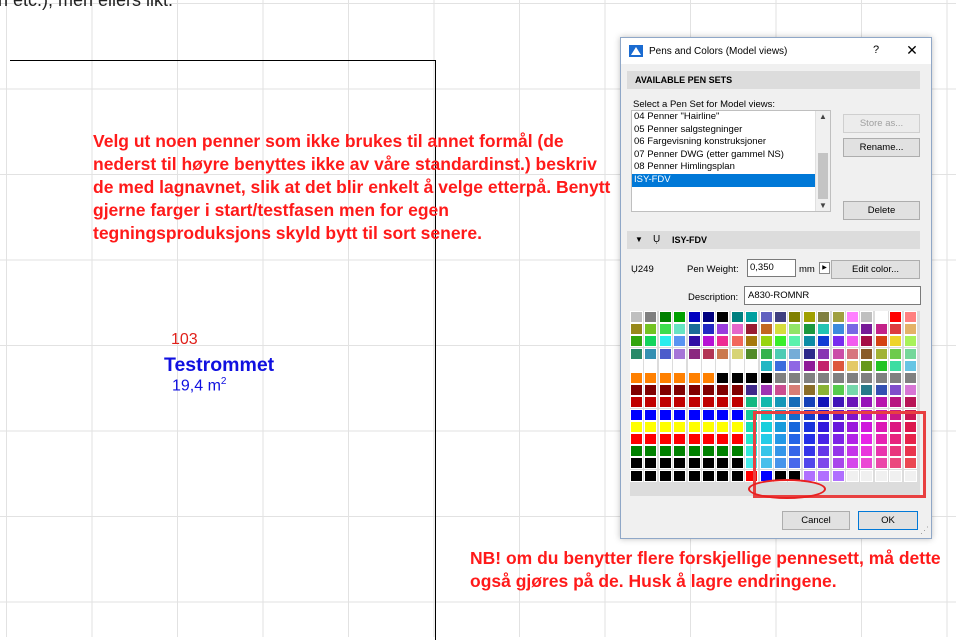 This screenshot has height=640, width=956. What do you see at coordinates (731, 117) in the screenshot?
I see `pen-set-item: 04 Penner "Hairline"` at bounding box center [731, 117].